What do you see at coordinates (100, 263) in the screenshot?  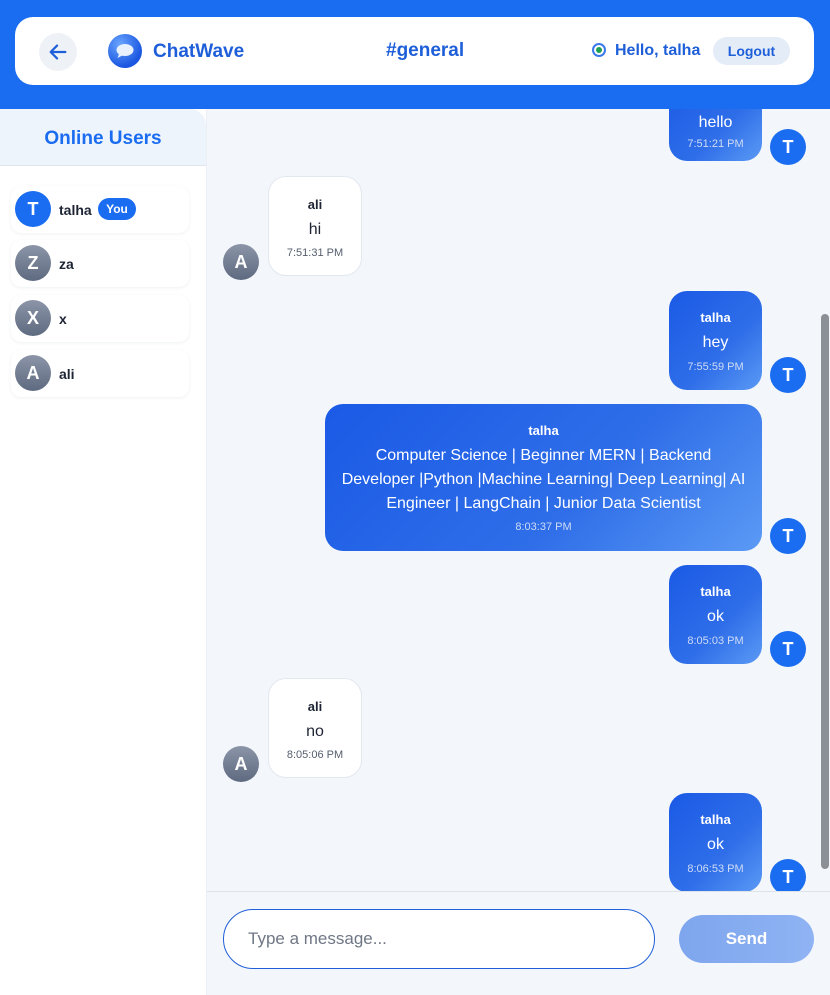 I see `user-item-za: Z za` at bounding box center [100, 263].